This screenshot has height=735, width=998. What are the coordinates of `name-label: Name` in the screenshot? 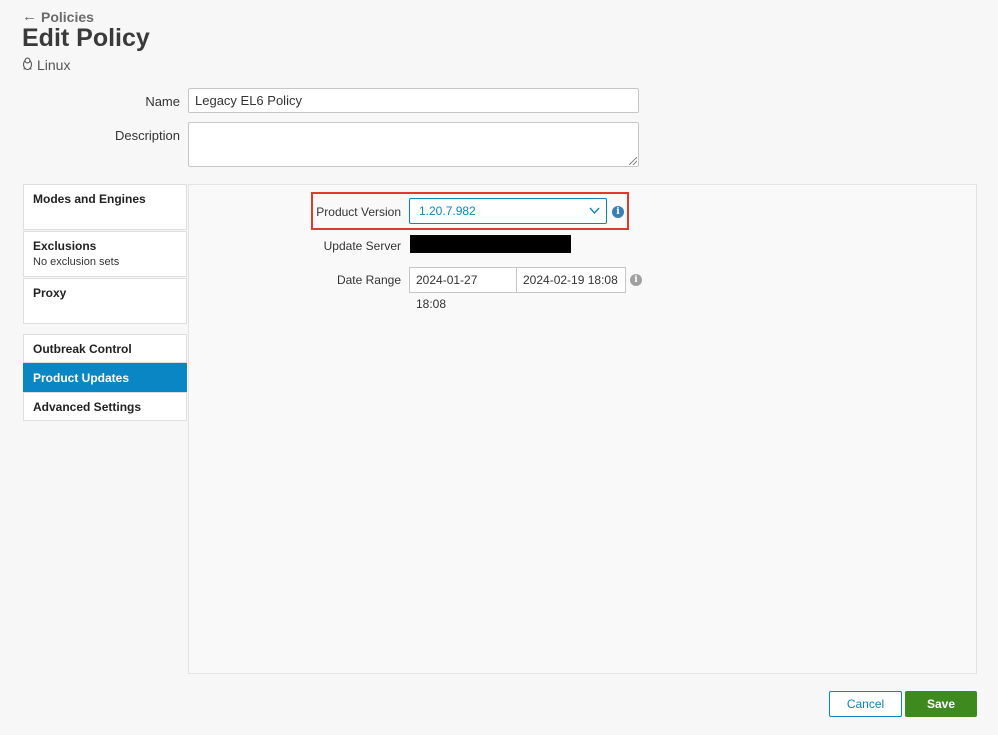 It's located at (162, 101).